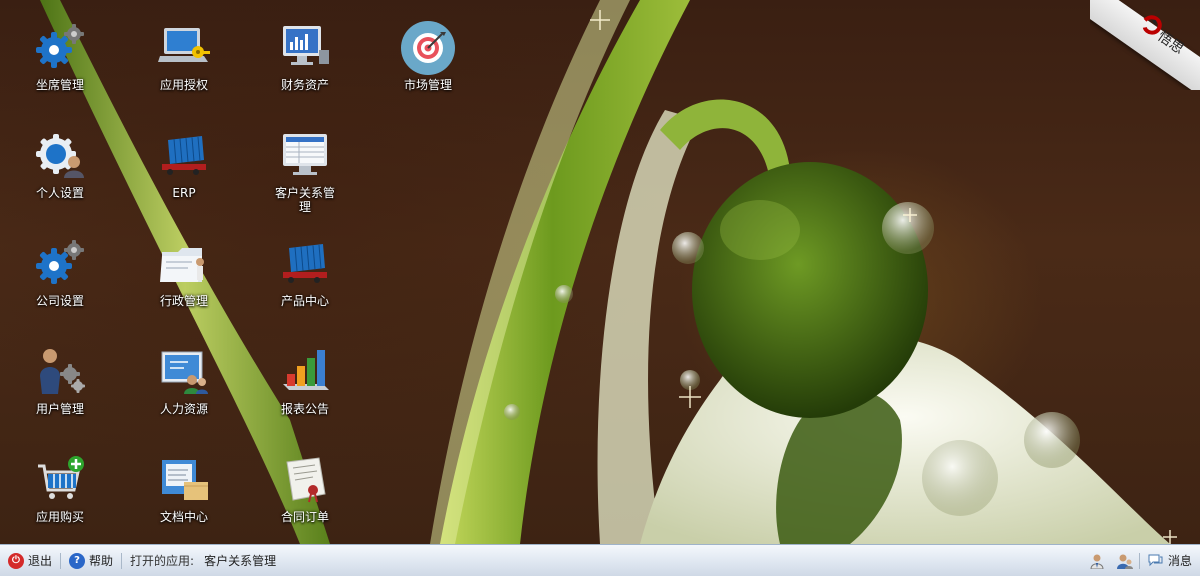 The image size is (1200, 576). Describe the element at coordinates (240, 560) in the screenshot. I see `open-app-tab-customer-relations: 客户关系管理` at that location.